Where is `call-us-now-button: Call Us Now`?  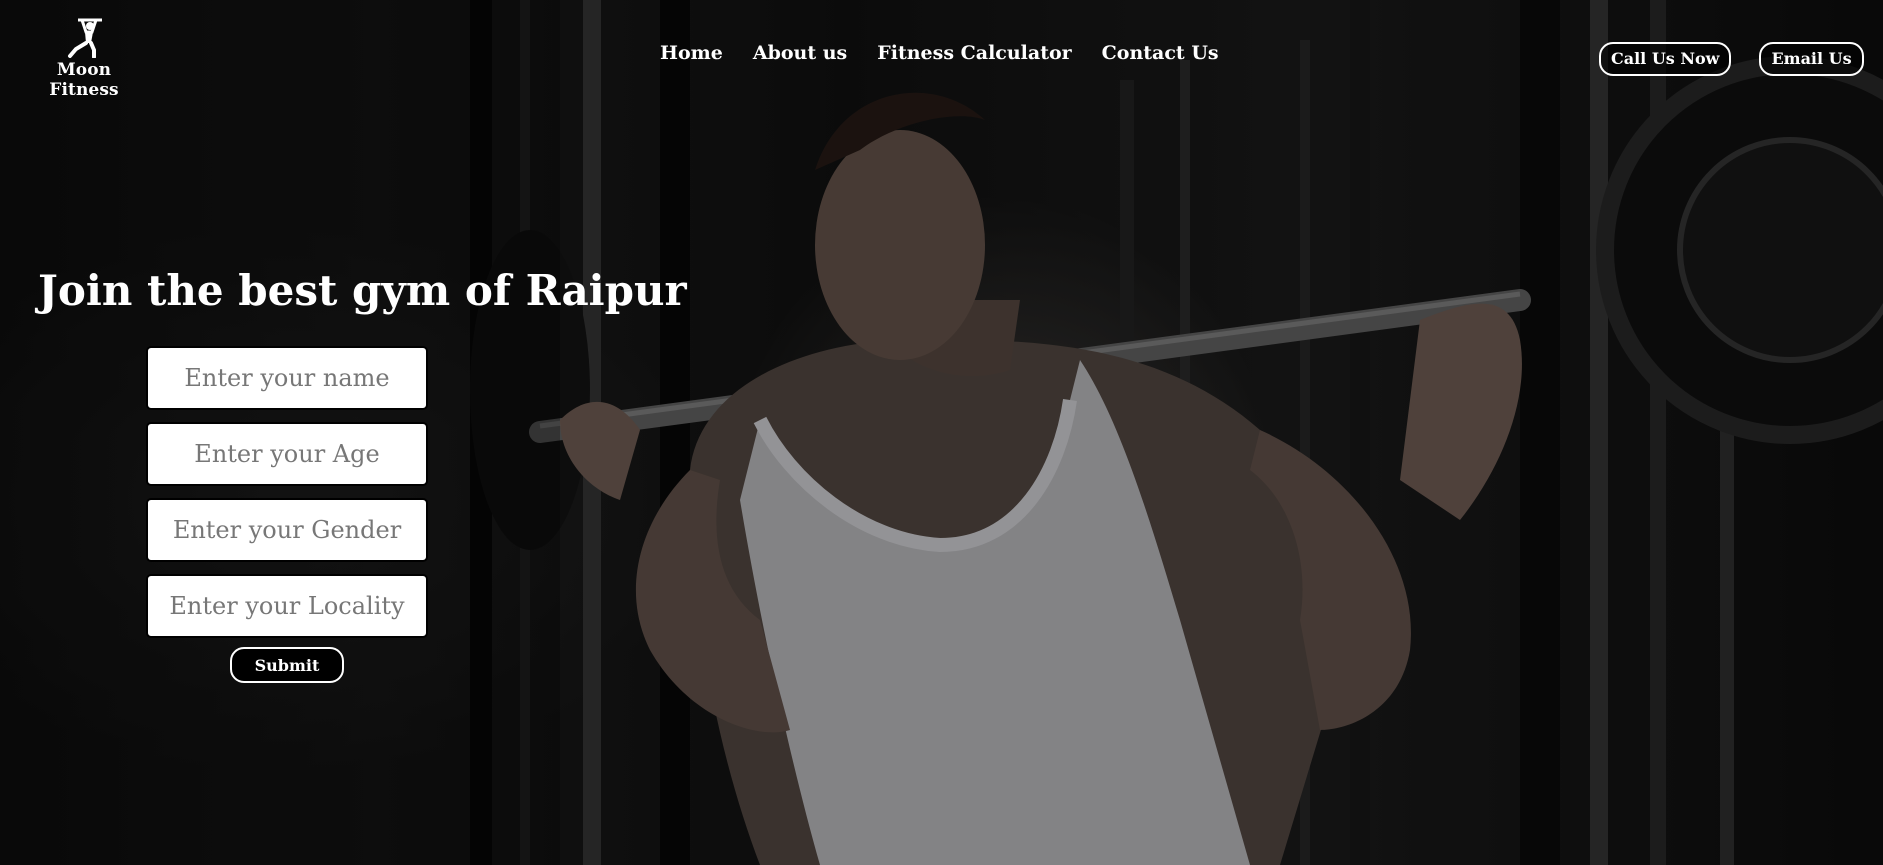
call-us-now-button: Call Us Now is located at coordinates (1665, 59).